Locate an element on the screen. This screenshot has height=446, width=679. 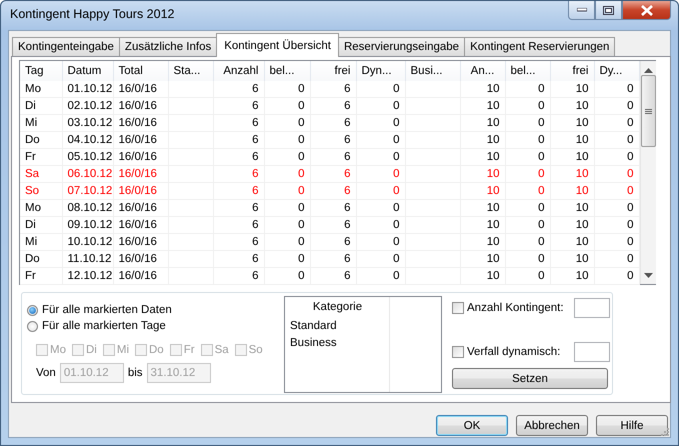
checkbox: Verfall dynamisch: is located at coordinates (506, 352).